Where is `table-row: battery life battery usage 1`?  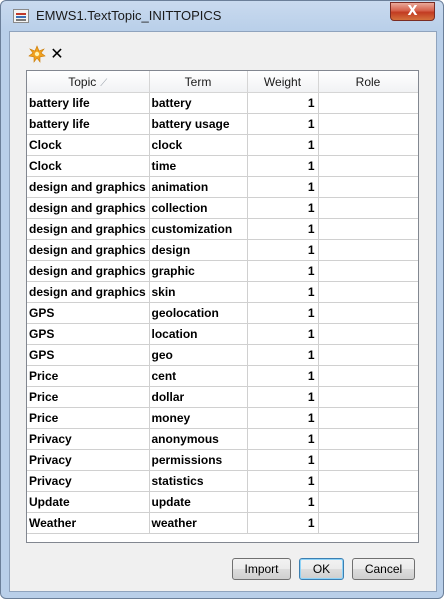 table-row: battery life battery usage 1 is located at coordinates (222, 124).